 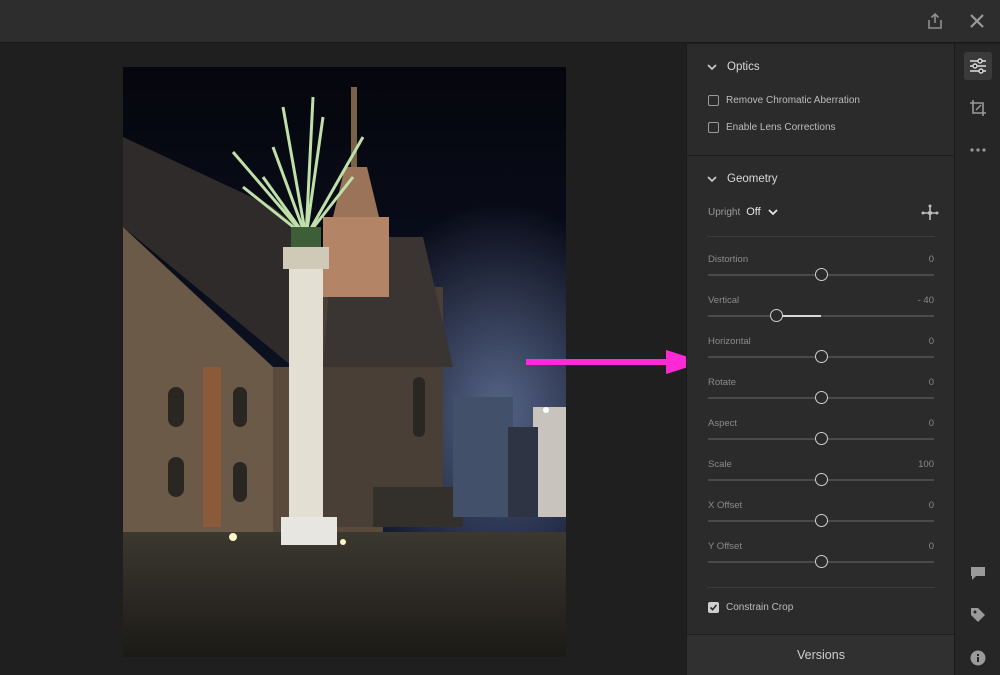 What do you see at coordinates (935, 21) in the screenshot?
I see `share-icon` at bounding box center [935, 21].